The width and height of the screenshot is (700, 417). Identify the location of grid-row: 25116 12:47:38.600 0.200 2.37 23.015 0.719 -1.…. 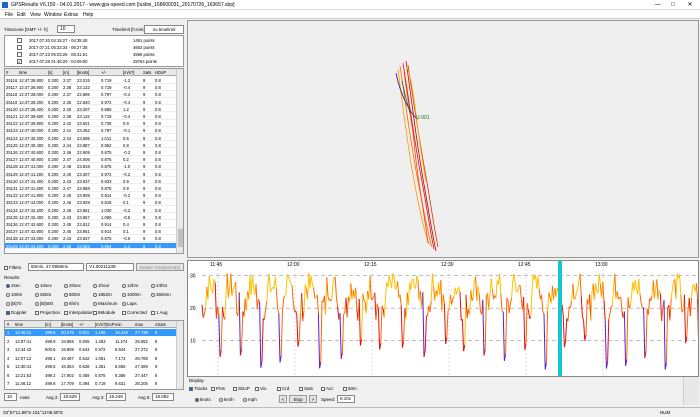
(91, 80).